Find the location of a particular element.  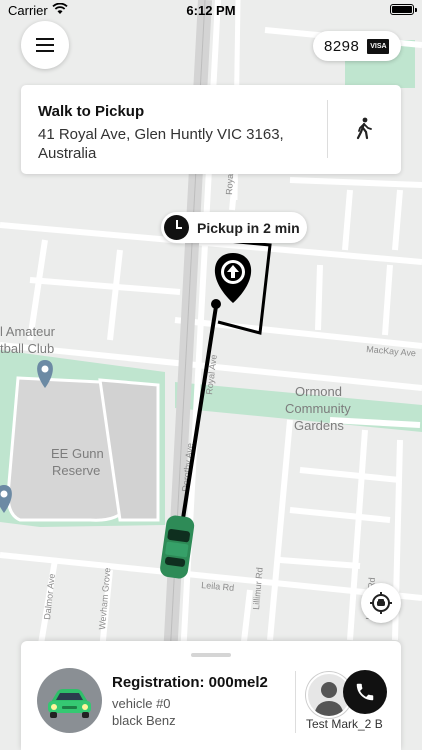

walk-title: Walk to Pickup is located at coordinates (91, 111).